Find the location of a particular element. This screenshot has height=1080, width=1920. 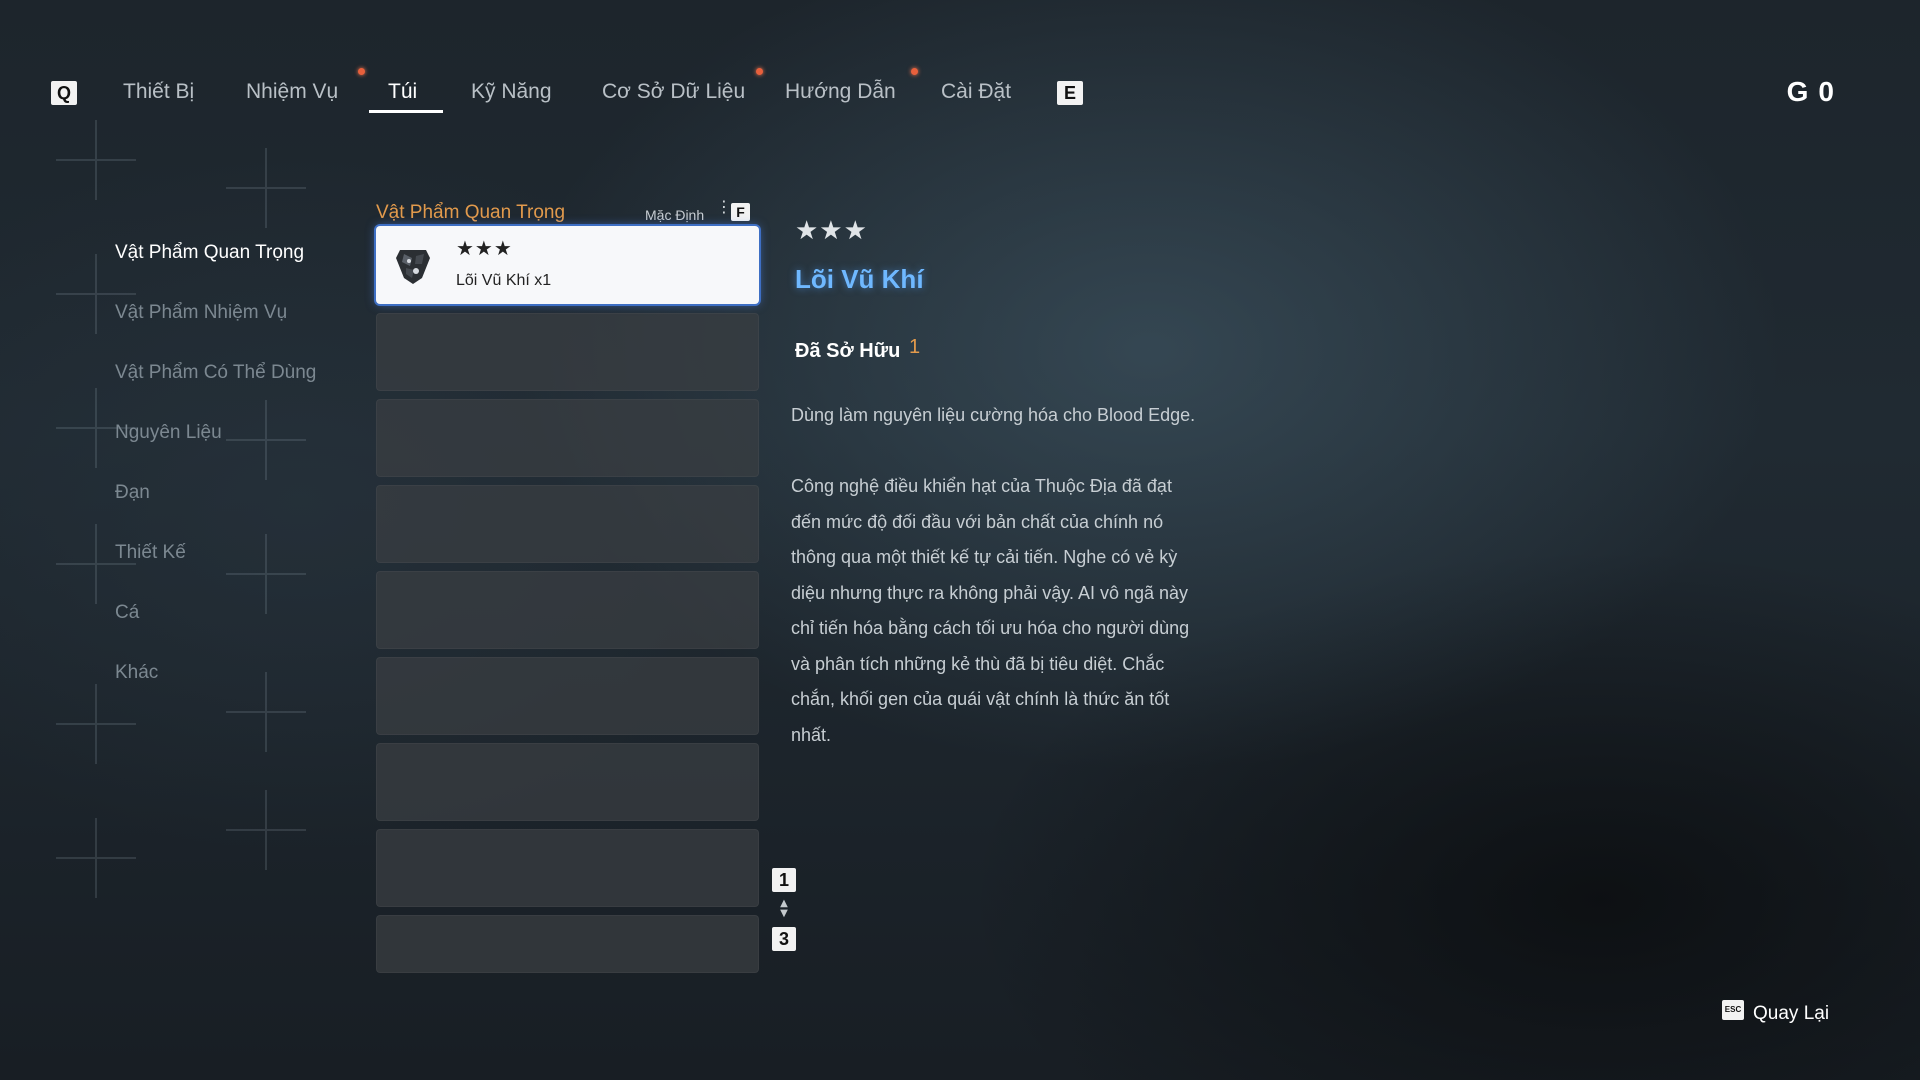

category-thiet-ke: Thiết Kế is located at coordinates (150, 553).